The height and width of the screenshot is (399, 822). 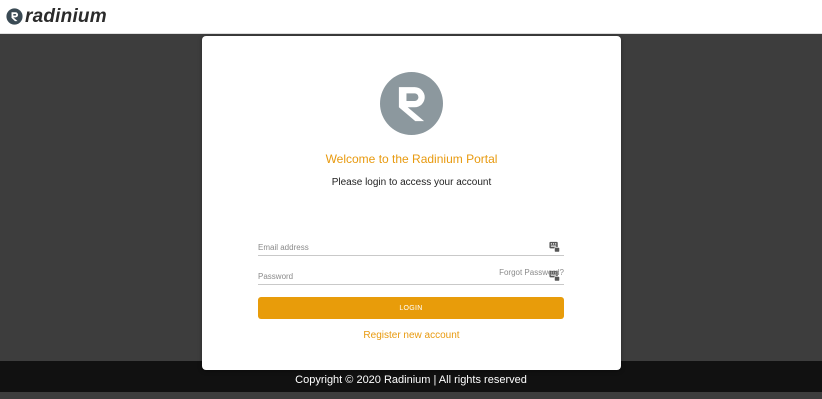 What do you see at coordinates (411, 335) in the screenshot?
I see `register-link: Register new account` at bounding box center [411, 335].